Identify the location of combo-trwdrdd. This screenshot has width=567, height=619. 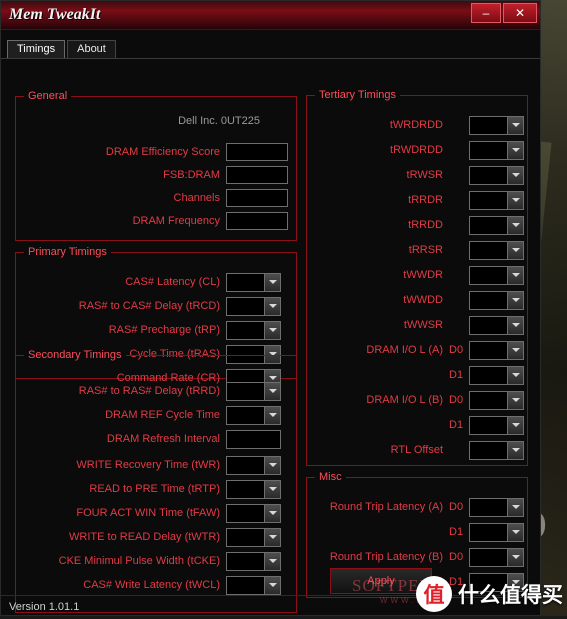
(496, 150).